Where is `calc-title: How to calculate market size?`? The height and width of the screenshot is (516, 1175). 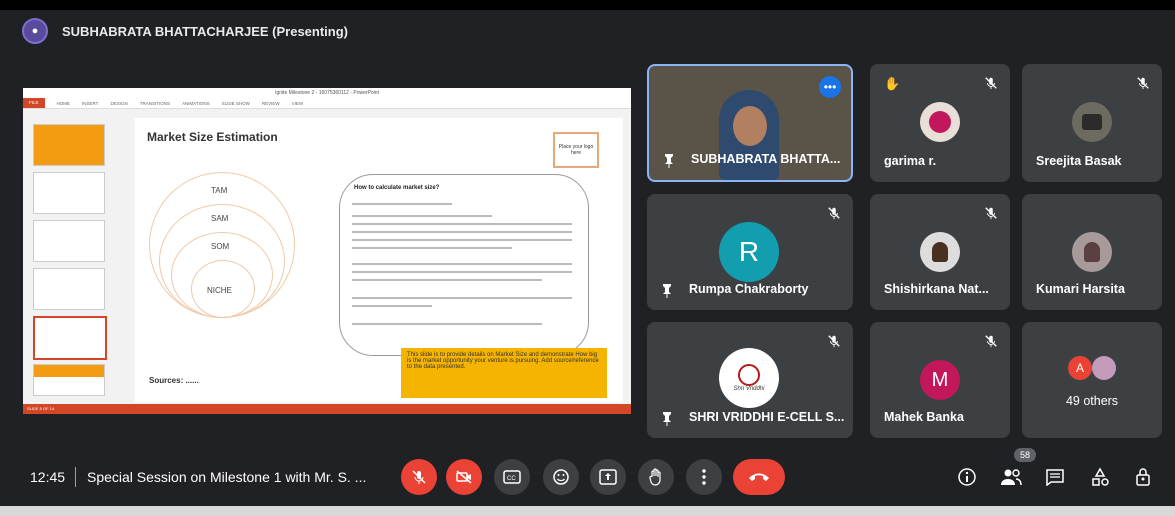 calc-title: How to calculate market size? is located at coordinates (397, 188).